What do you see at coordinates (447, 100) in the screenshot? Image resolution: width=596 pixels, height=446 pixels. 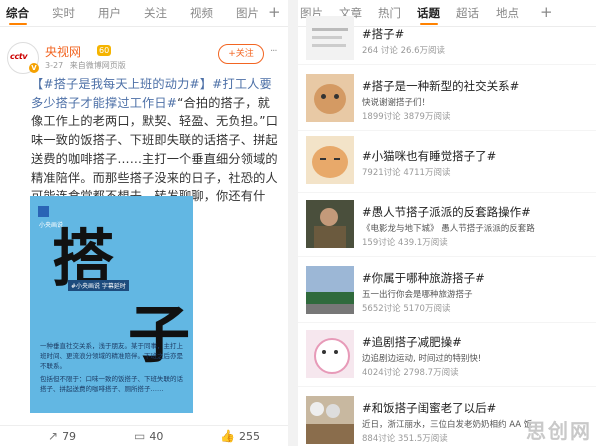 I see `topic-row: #搭子是一种新型的社交关系# 快说谢谢搭子们！ 1899讨论 3879万阅读` at bounding box center [447, 100].